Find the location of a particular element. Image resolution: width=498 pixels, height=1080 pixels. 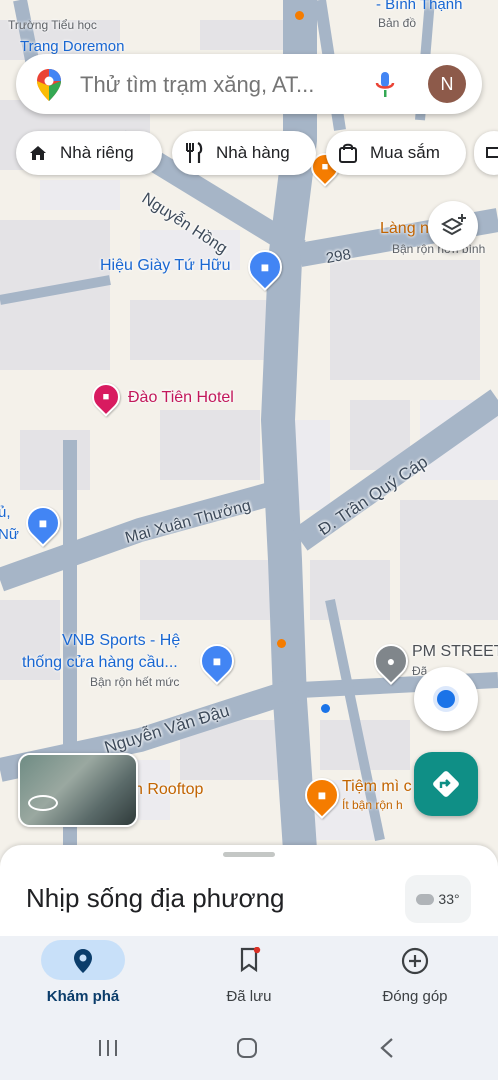

explore-sheet: Nhịp sống địa phương 33° is located at coordinates (249, 892).